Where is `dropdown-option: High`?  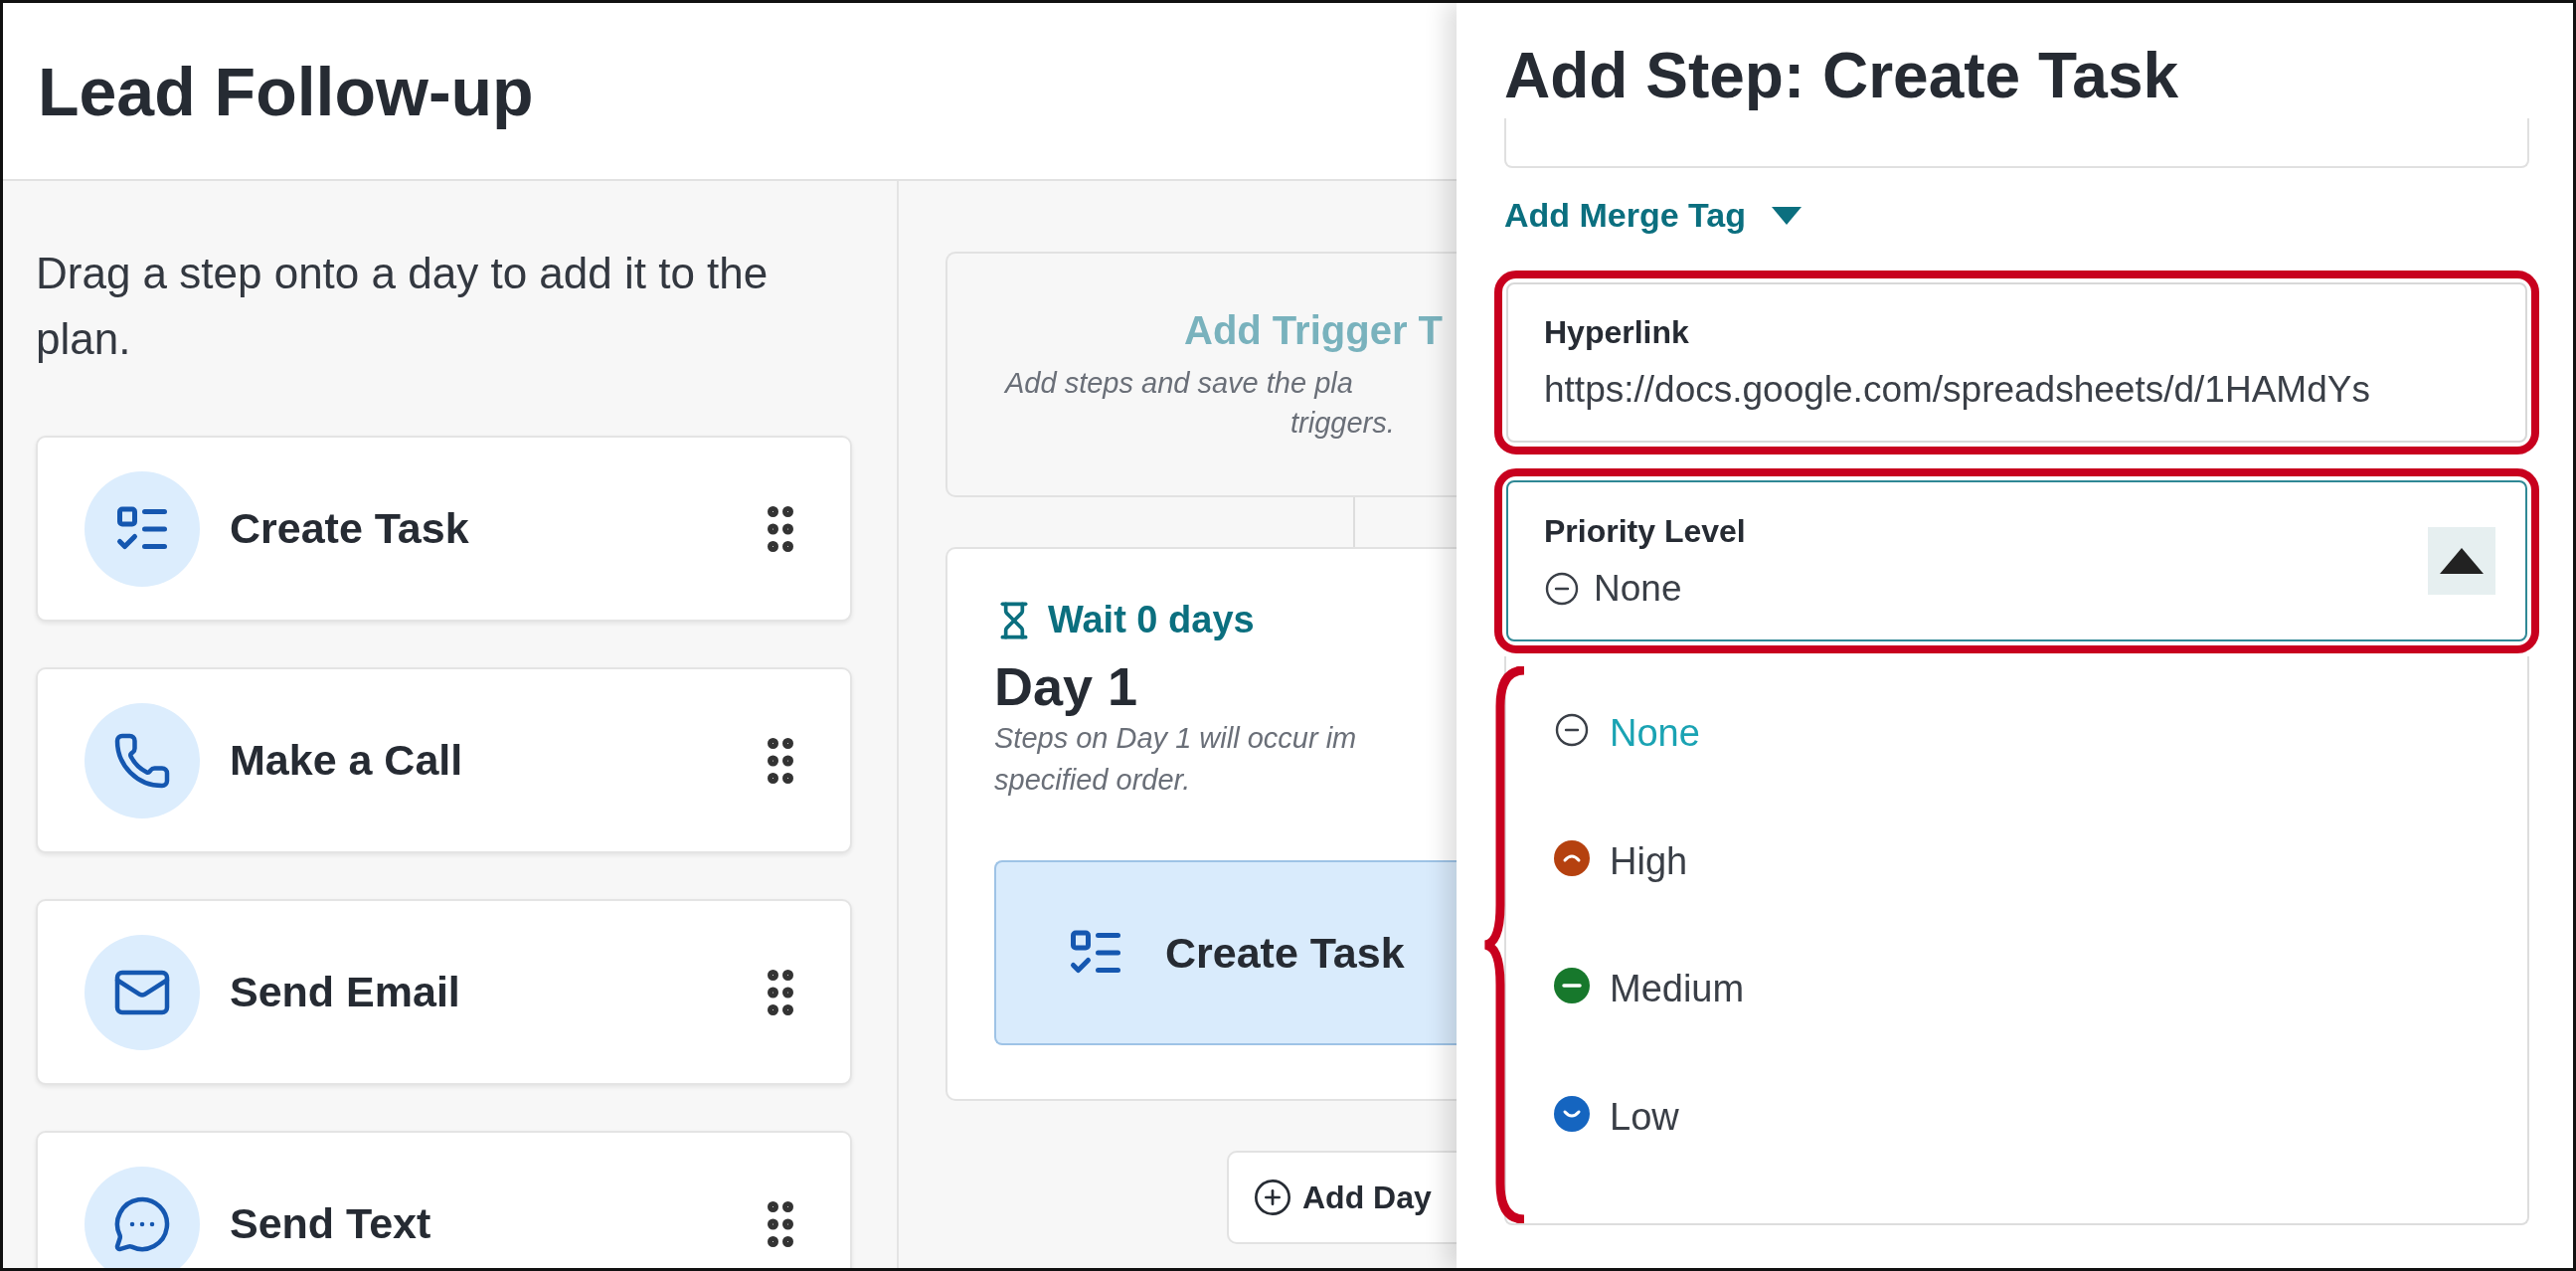
dropdown-option: High is located at coordinates (2040, 904).